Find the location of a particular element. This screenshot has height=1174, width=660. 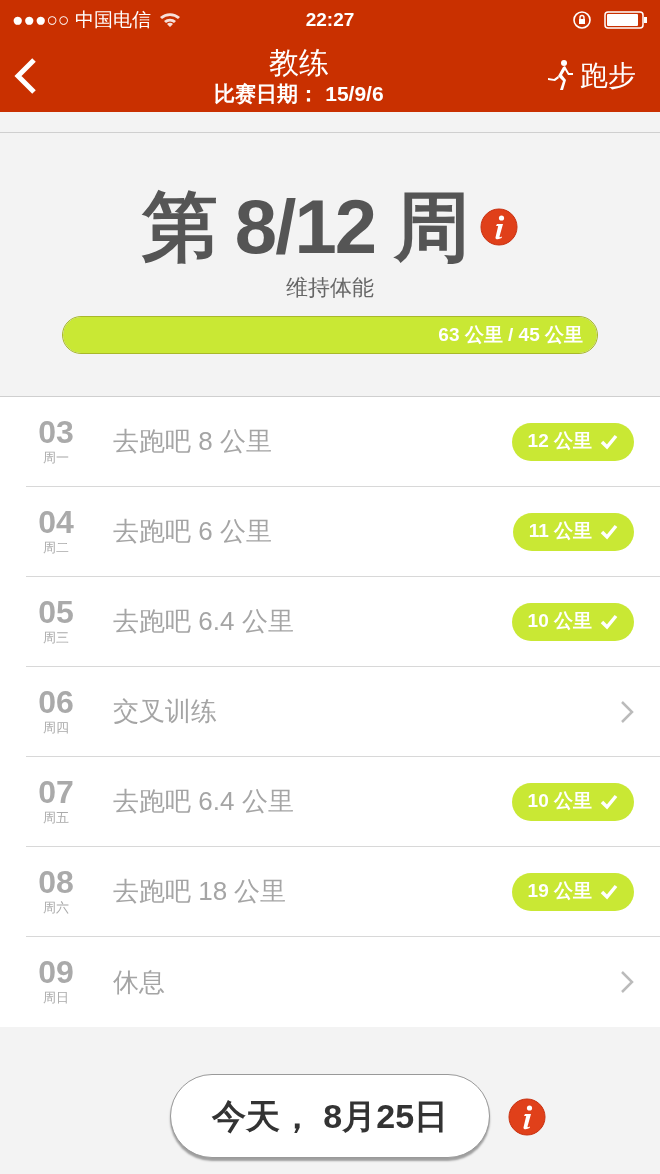

completed-badge: 19 公里 is located at coordinates (572, 891).